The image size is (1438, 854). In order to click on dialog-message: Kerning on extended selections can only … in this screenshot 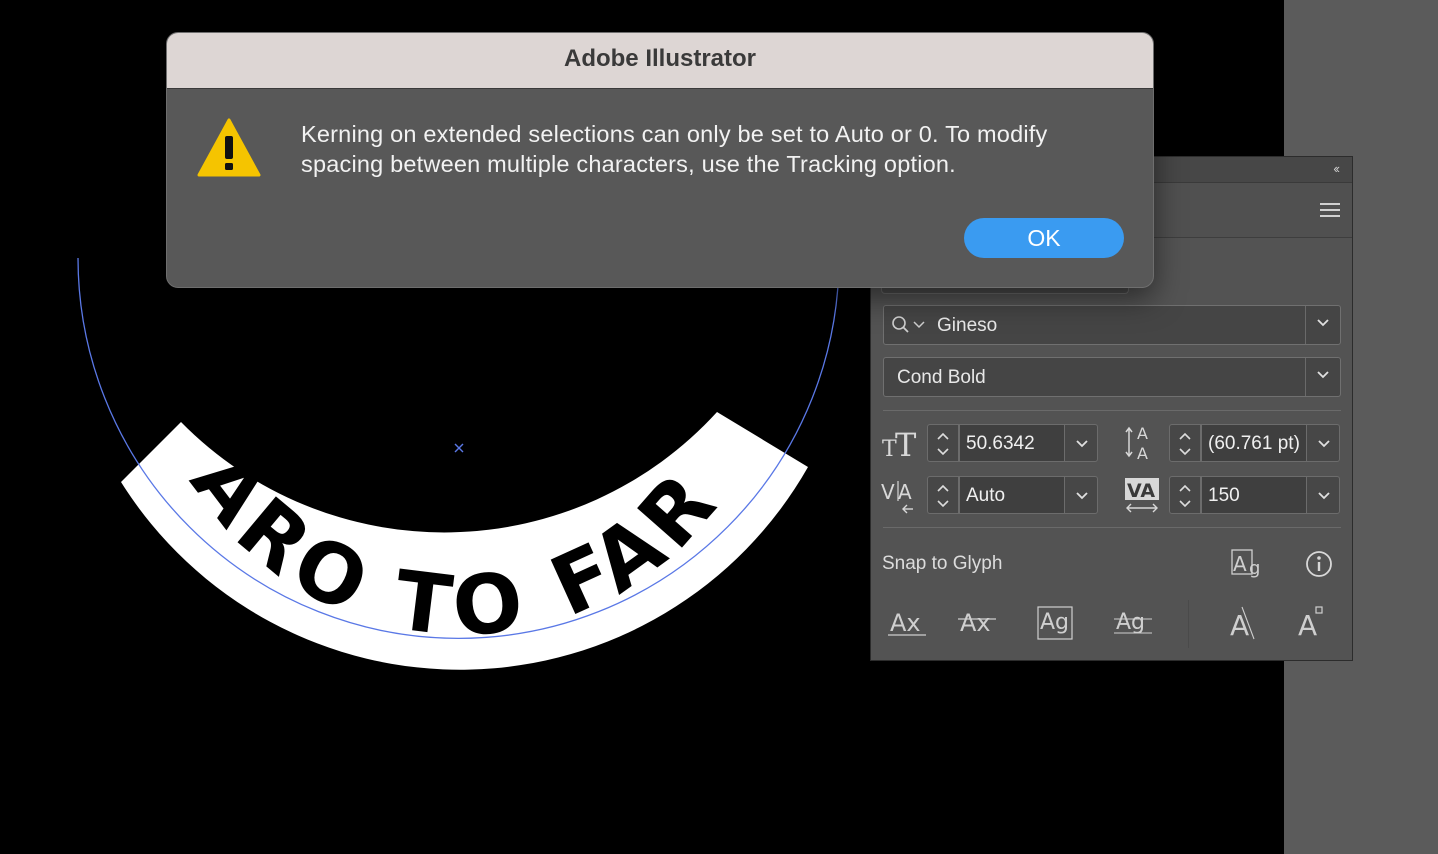, I will do `click(674, 149)`.